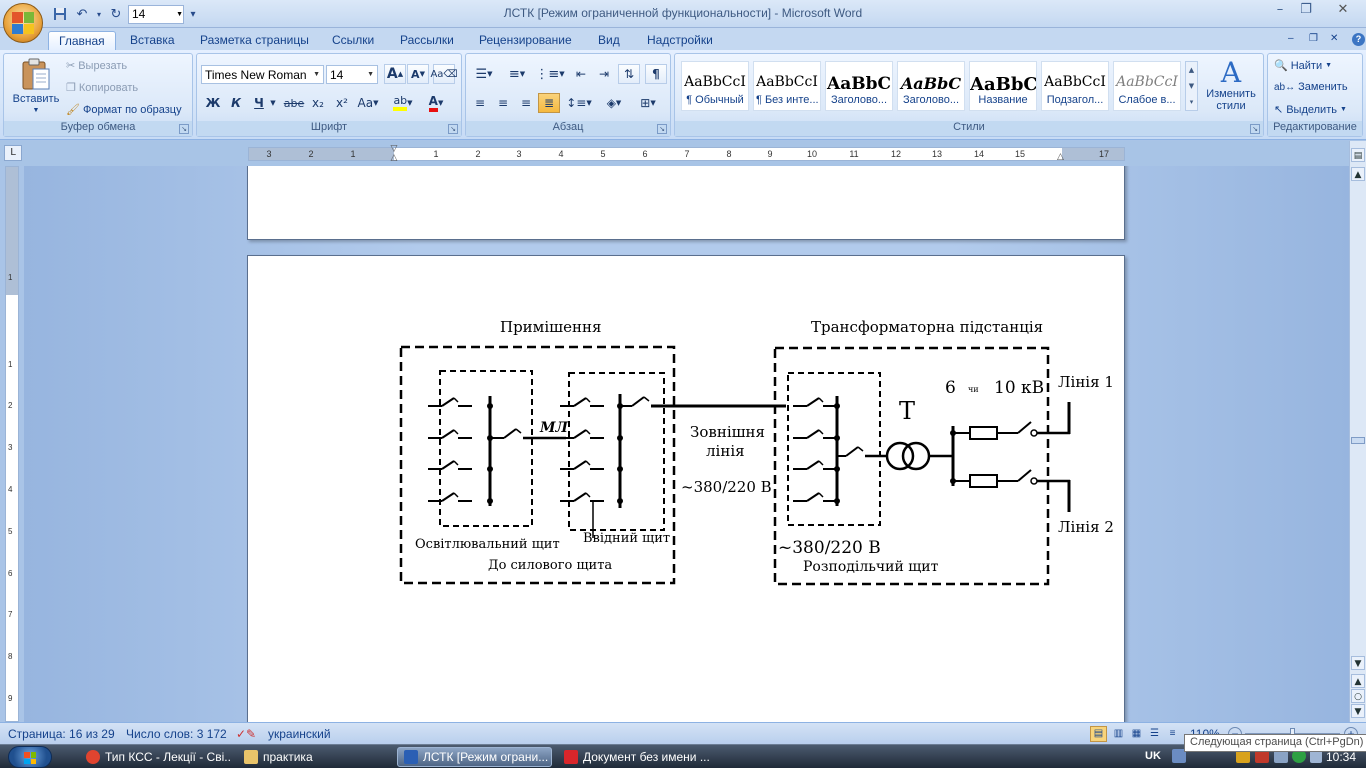 This screenshot has width=1366, height=768. Describe the element at coordinates (662, 129) in the screenshot. I see `paragraph-launcher-icon: ↘` at that location.